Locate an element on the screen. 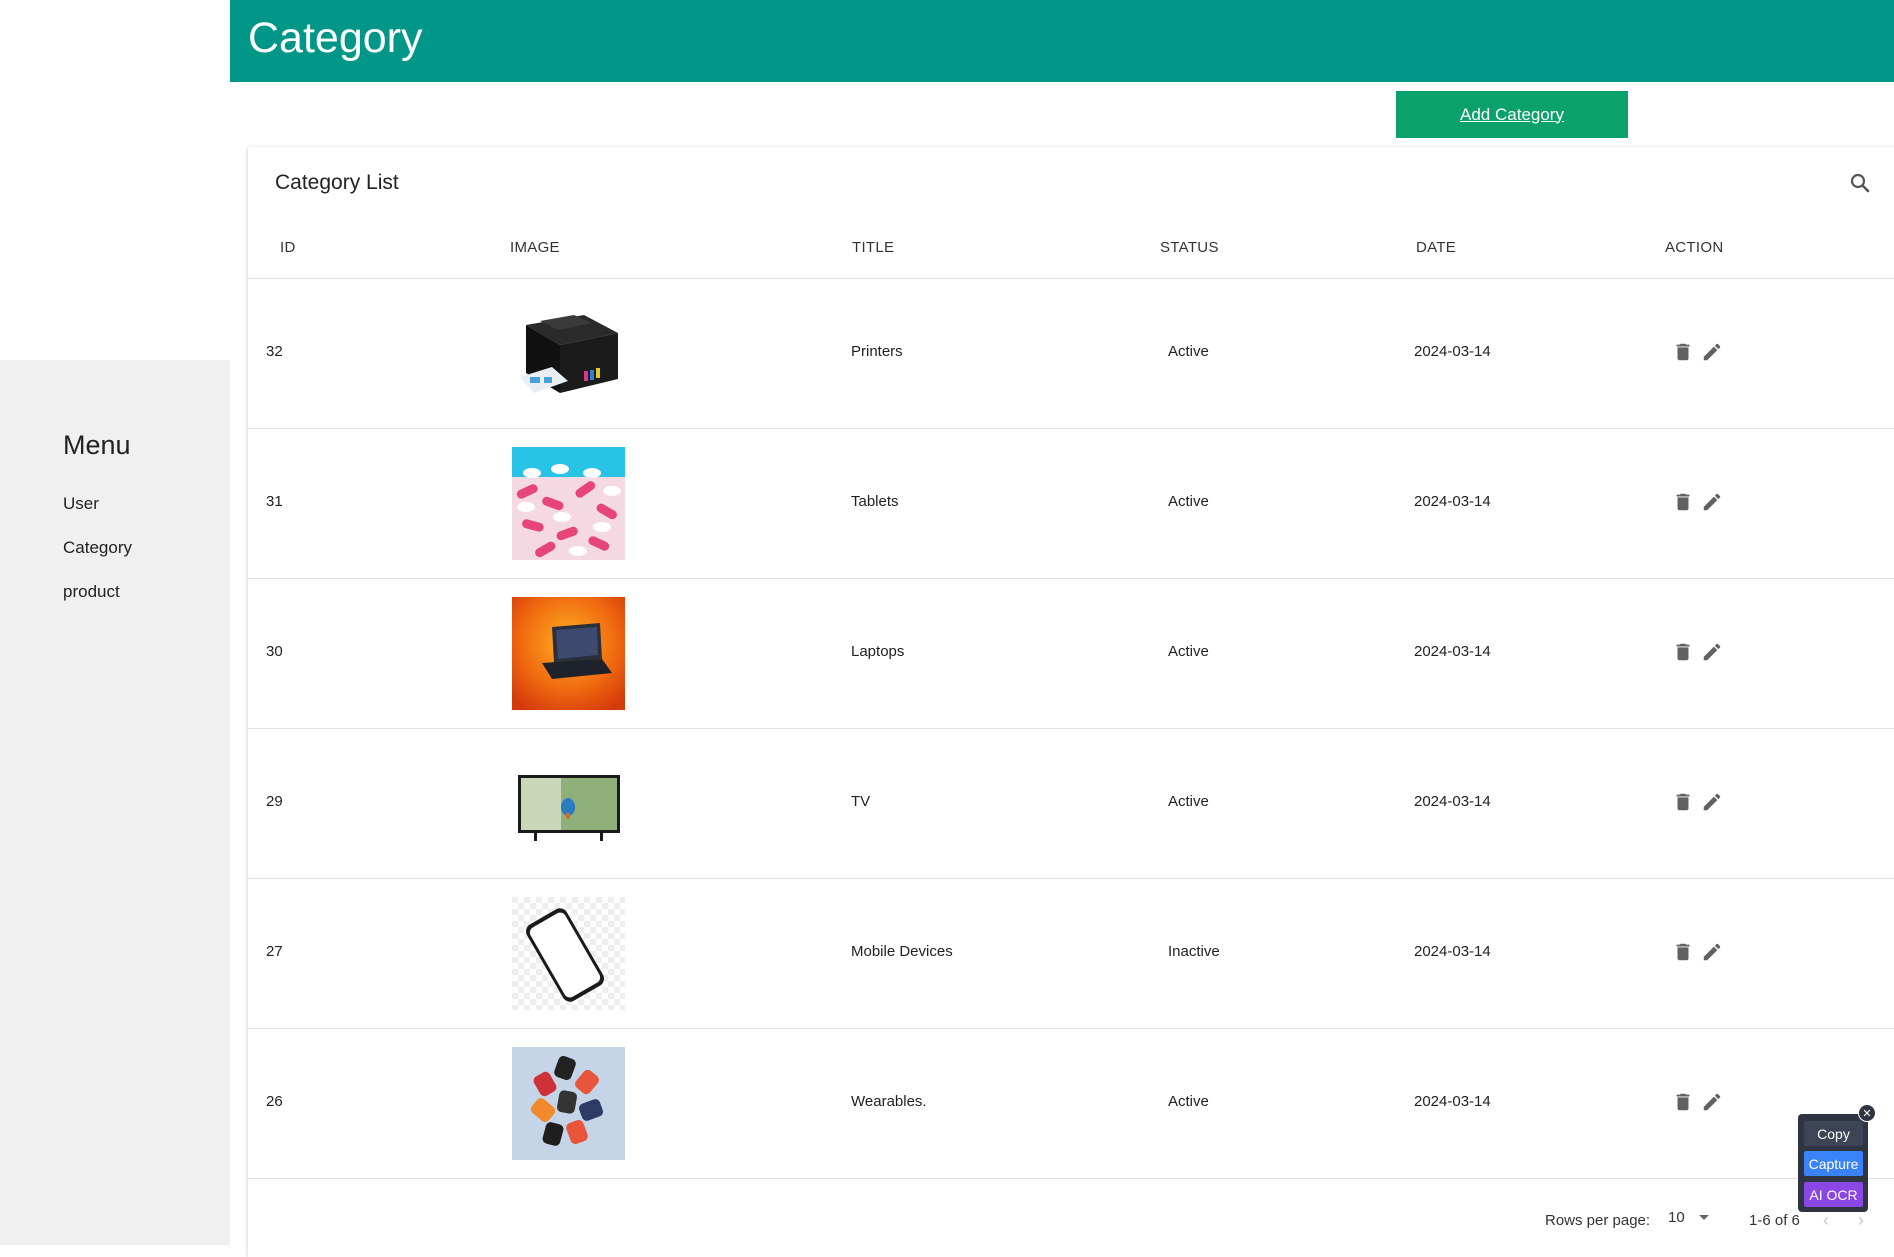 The image size is (1894, 1257). chevron-down-icon is located at coordinates (1703, 1217).